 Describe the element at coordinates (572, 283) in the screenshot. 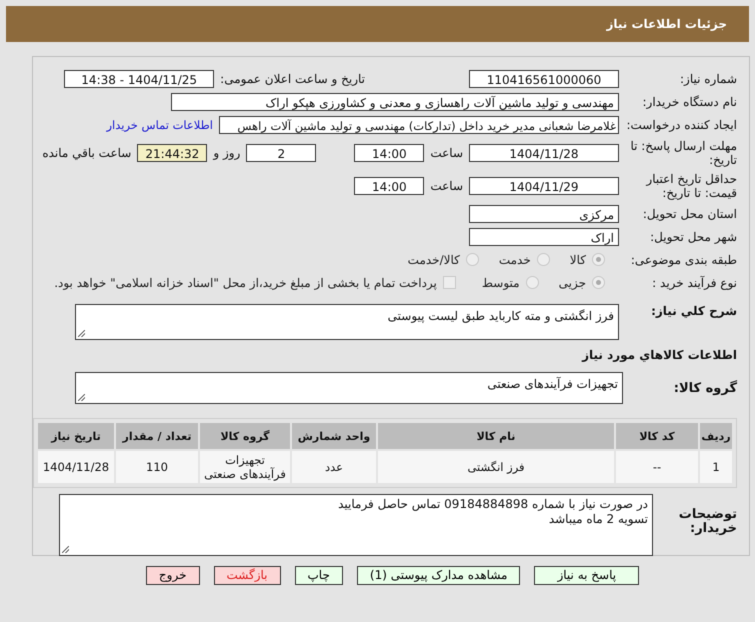

I see `radio-label: جزیی` at that location.